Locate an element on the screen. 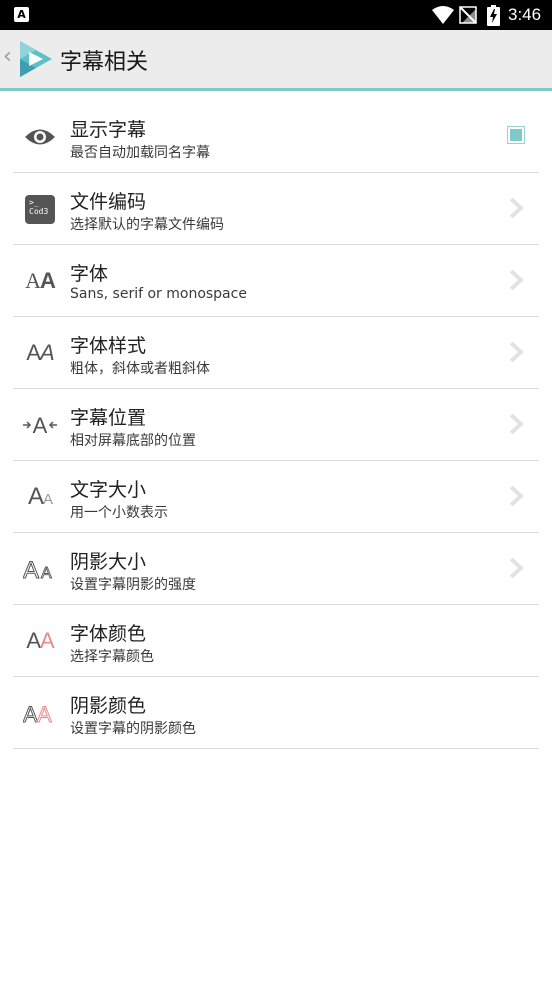  action-bar: ‹ 字幕相关 is located at coordinates (276, 60).